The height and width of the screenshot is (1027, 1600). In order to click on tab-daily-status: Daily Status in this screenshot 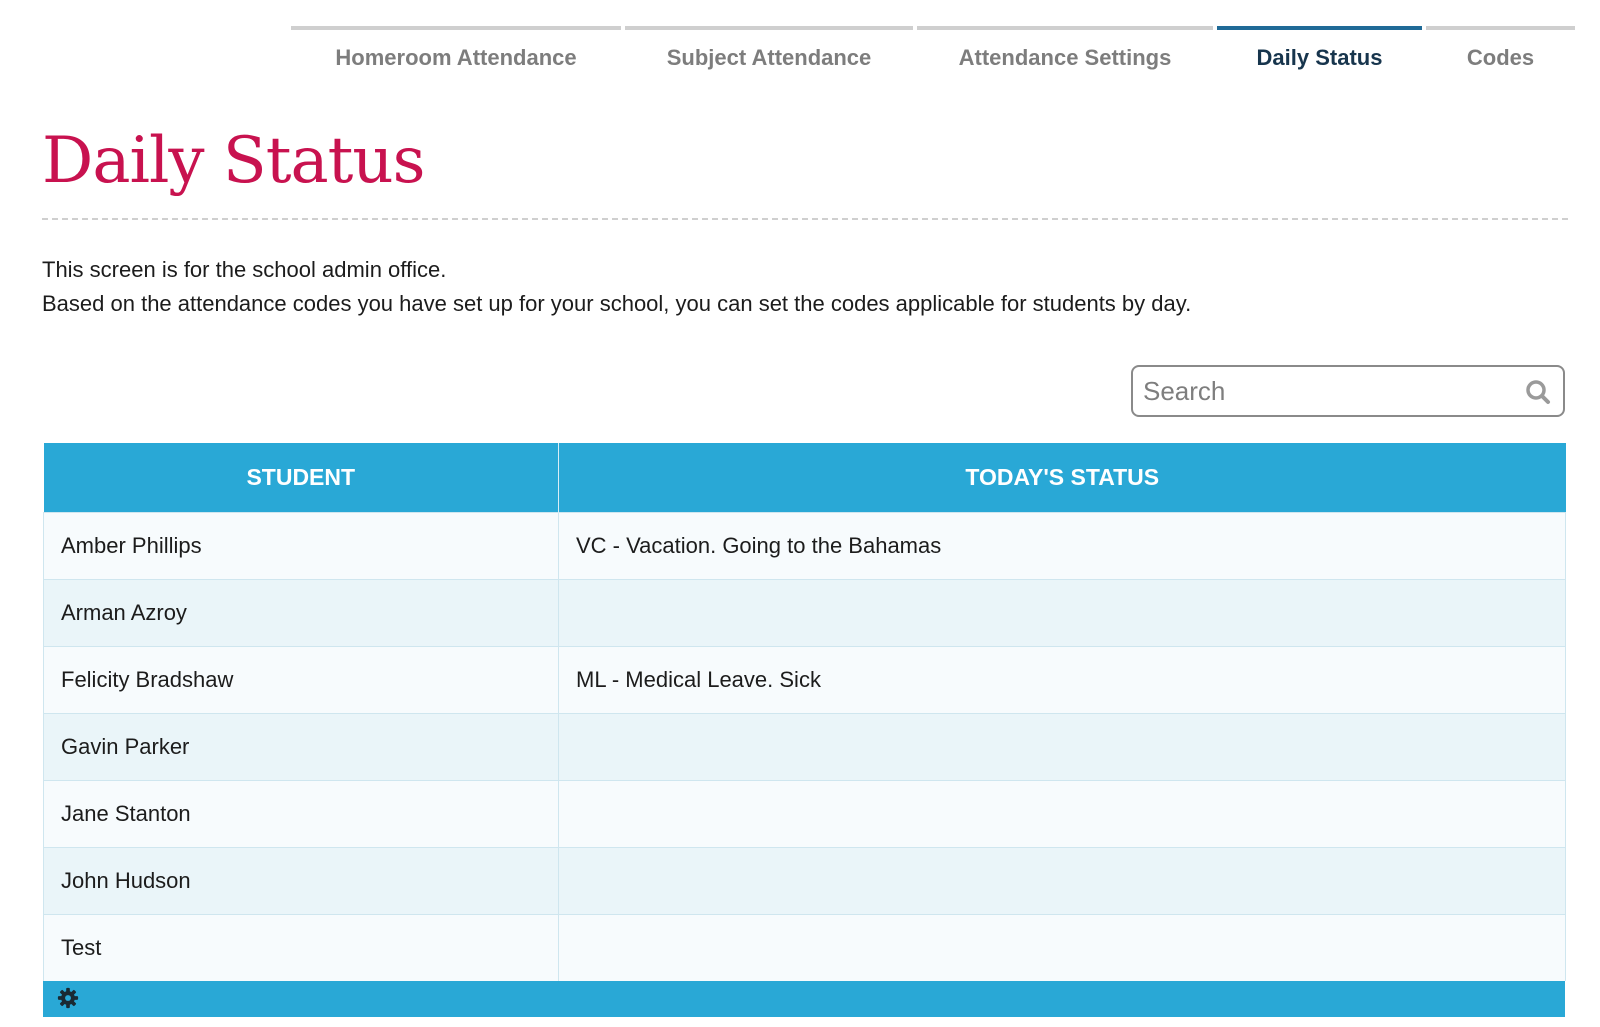, I will do `click(1319, 56)`.